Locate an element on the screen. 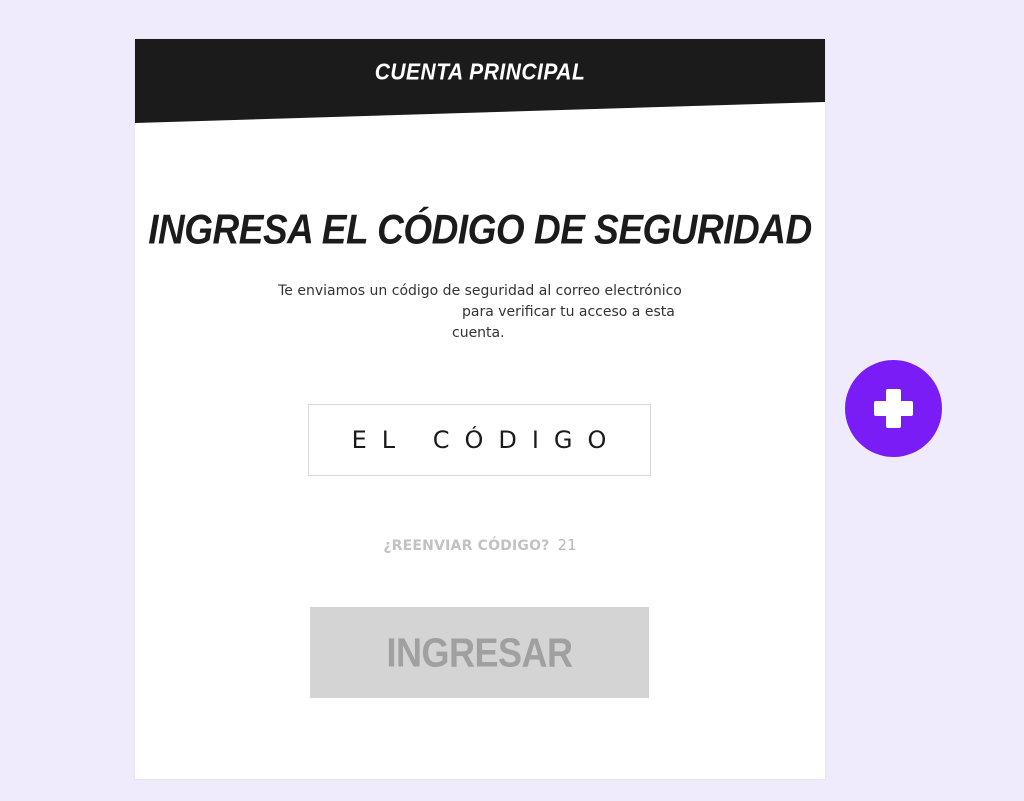  instructions-line-3: cuenta. is located at coordinates (478, 333).